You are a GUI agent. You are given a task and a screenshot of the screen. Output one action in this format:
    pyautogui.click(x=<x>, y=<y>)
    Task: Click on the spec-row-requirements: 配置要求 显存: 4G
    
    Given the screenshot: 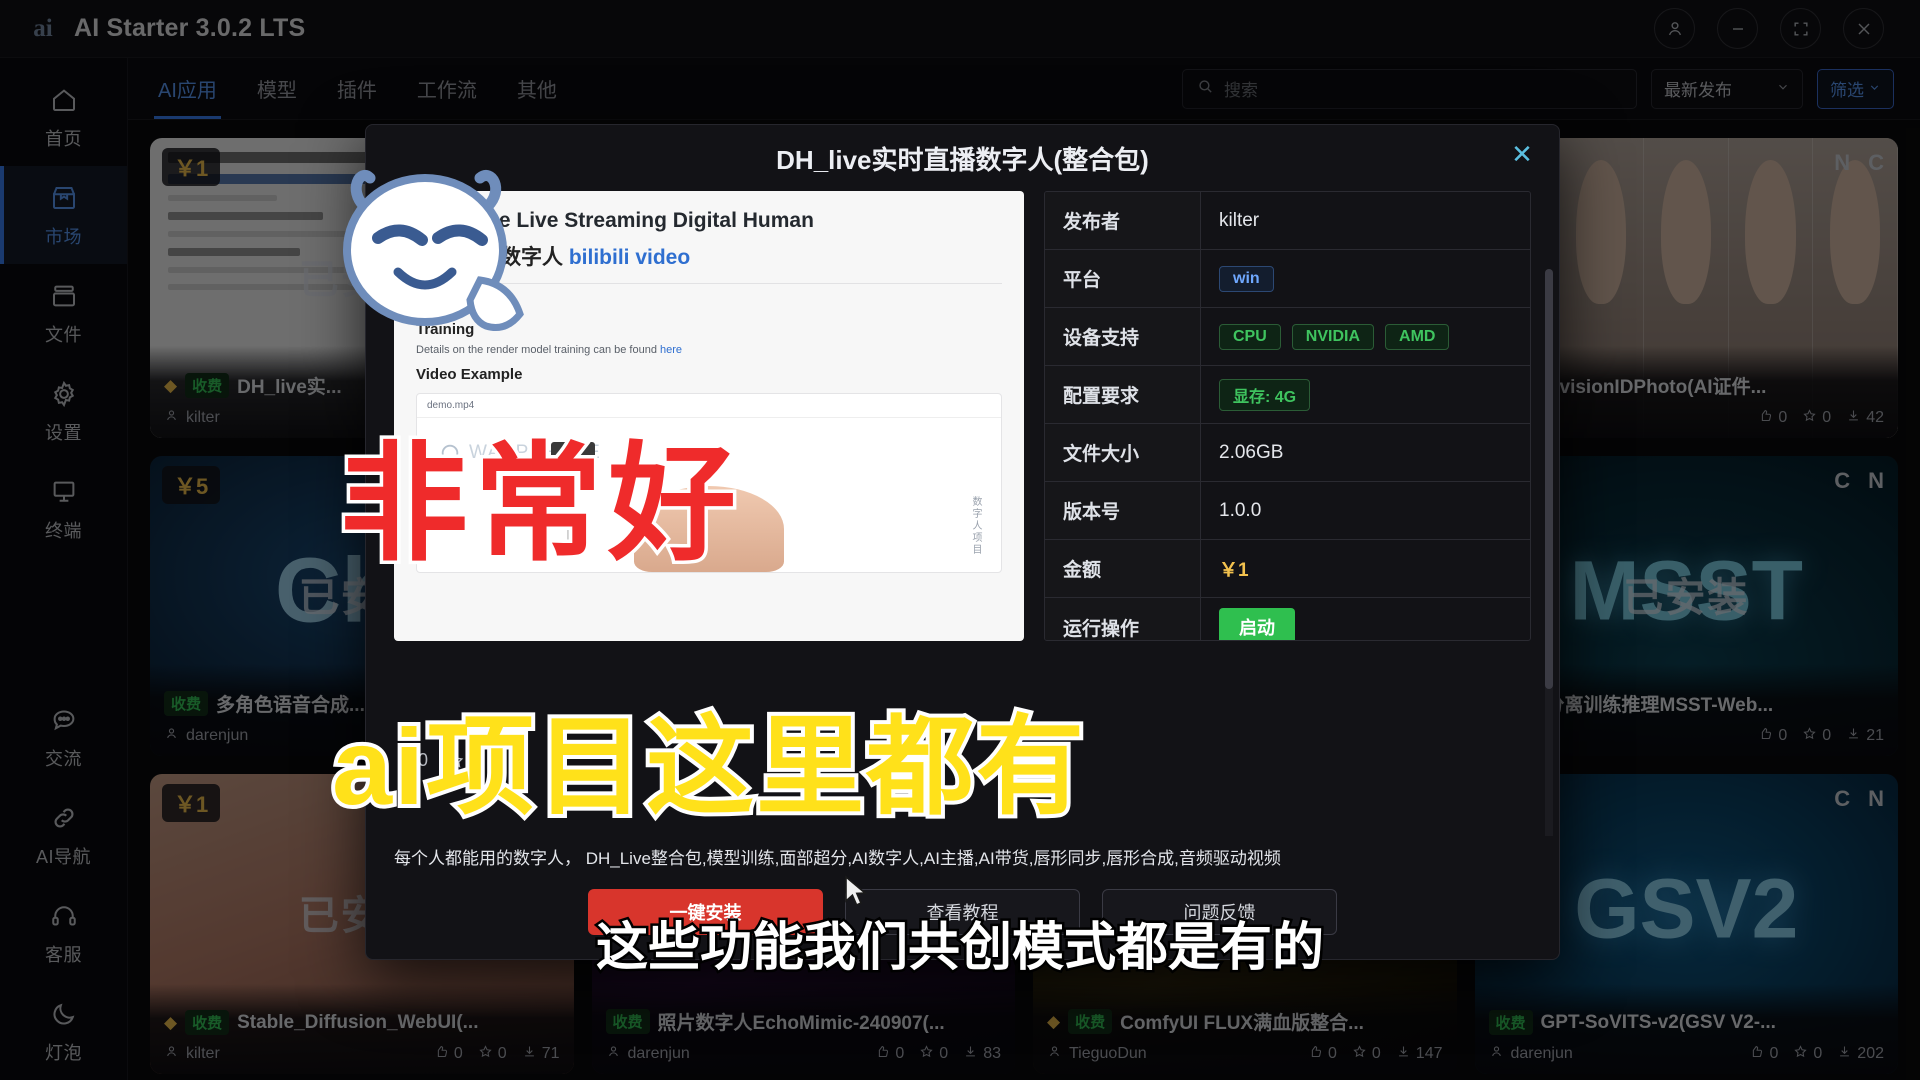 What is the action you would take?
    pyautogui.click(x=1287, y=395)
    